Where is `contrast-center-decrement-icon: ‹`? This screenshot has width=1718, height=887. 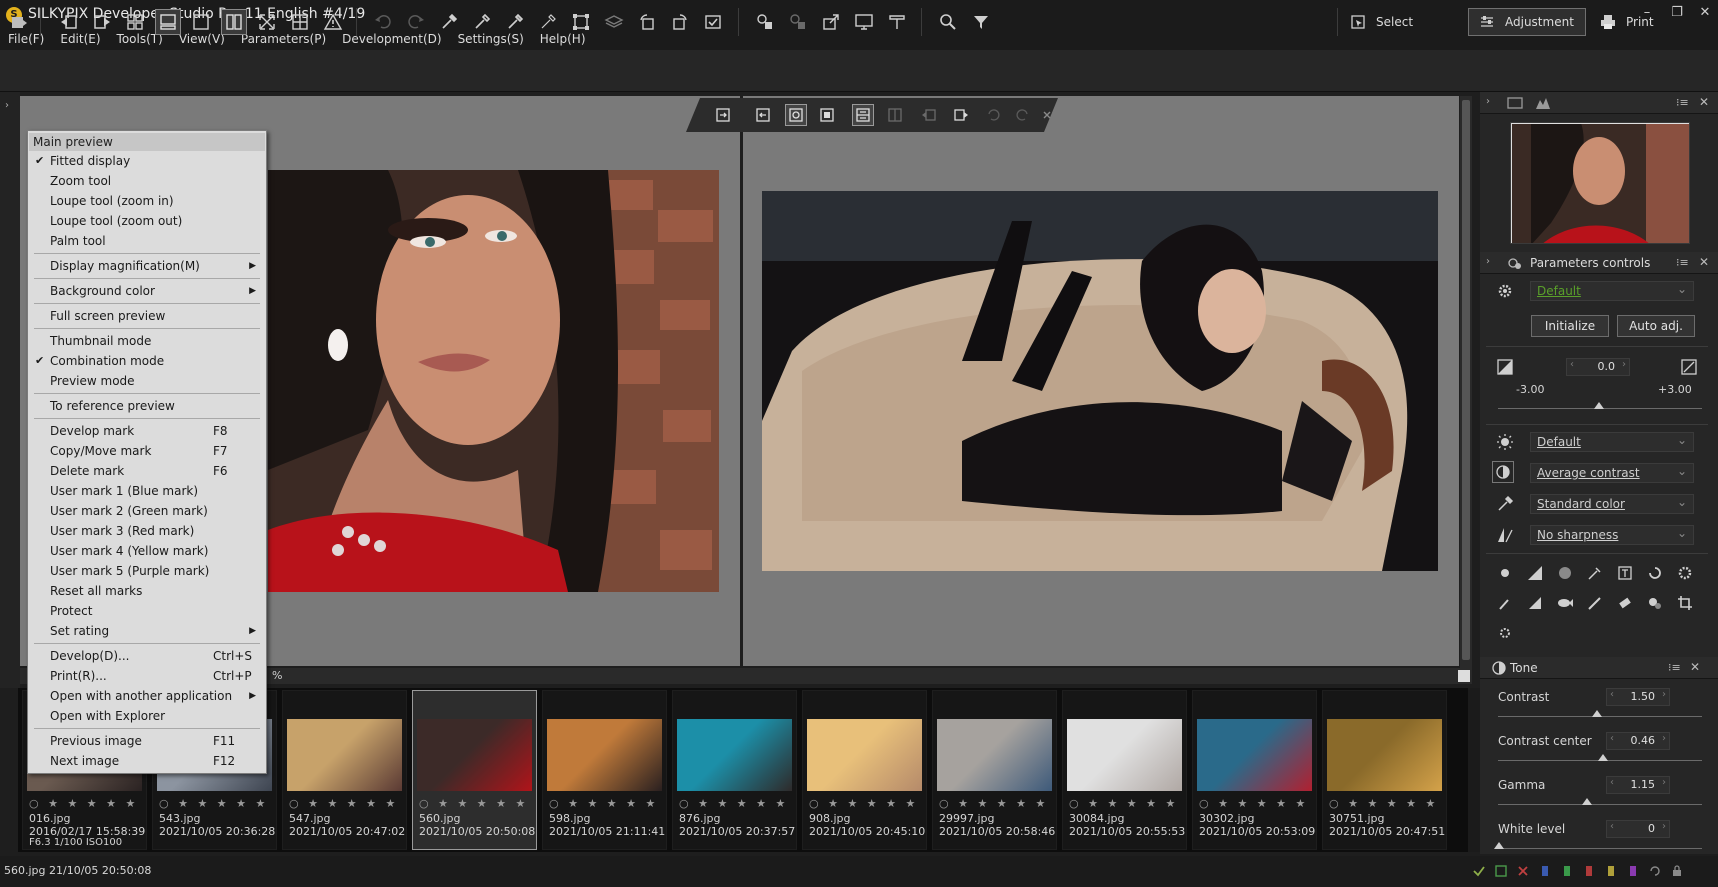 contrast-center-decrement-icon: ‹ is located at coordinates (1612, 738).